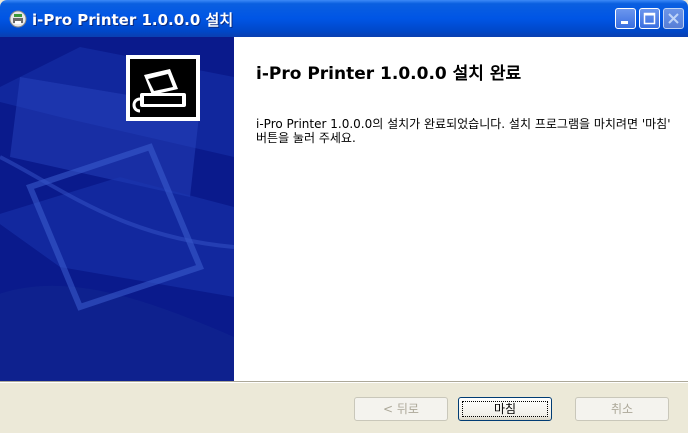  What do you see at coordinates (18, 19) in the screenshot?
I see `installer-icon` at bounding box center [18, 19].